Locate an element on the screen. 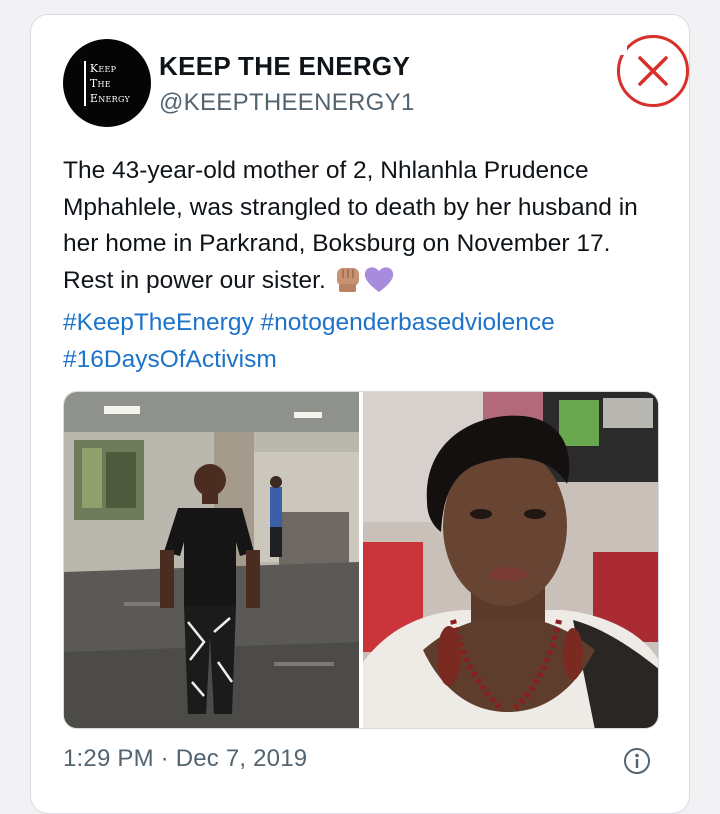 The height and width of the screenshot is (814, 720). purple-heart-emoji is located at coordinates (379, 285).